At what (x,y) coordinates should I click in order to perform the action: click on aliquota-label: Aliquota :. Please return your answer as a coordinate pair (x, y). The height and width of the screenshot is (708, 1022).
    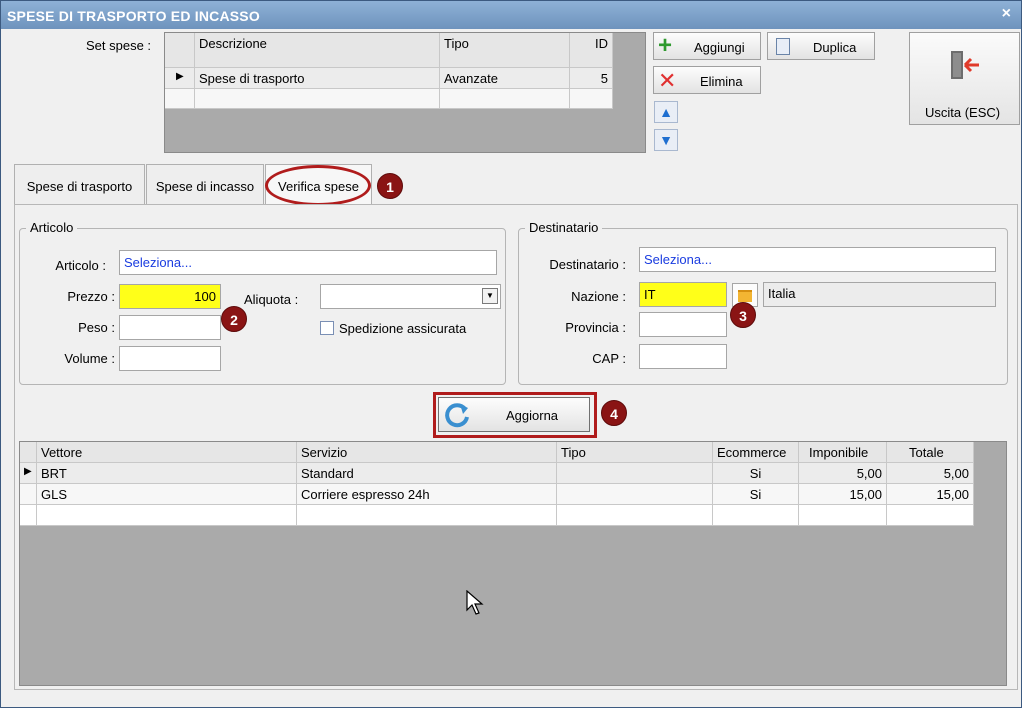
    Looking at the image, I should click on (271, 299).